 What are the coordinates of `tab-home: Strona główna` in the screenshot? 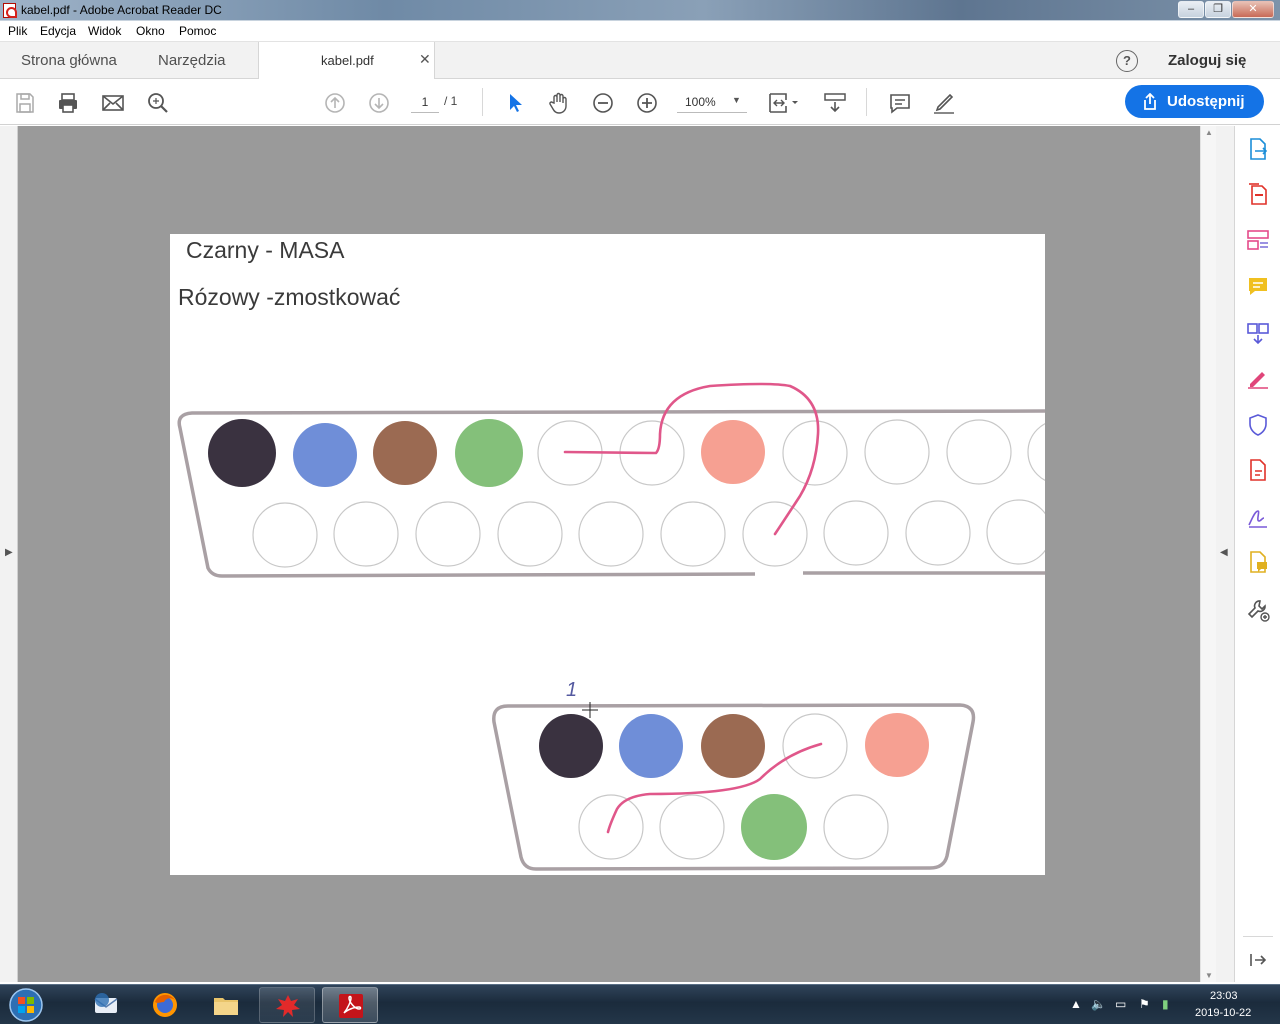 It's located at (69, 60).